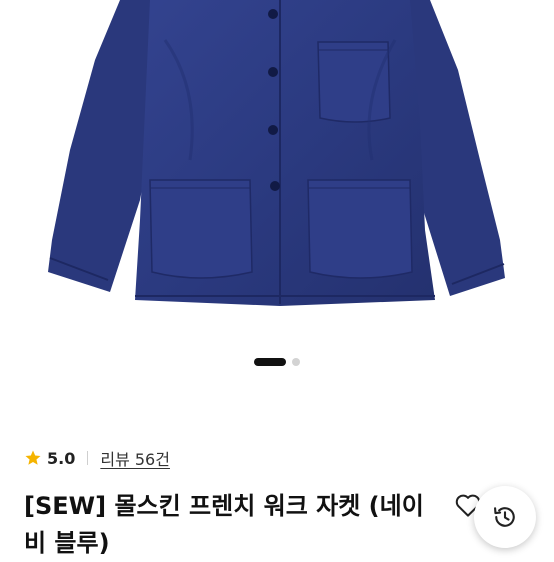 The height and width of the screenshot is (562, 554). I want to click on carousel-indicator, so click(277, 362).